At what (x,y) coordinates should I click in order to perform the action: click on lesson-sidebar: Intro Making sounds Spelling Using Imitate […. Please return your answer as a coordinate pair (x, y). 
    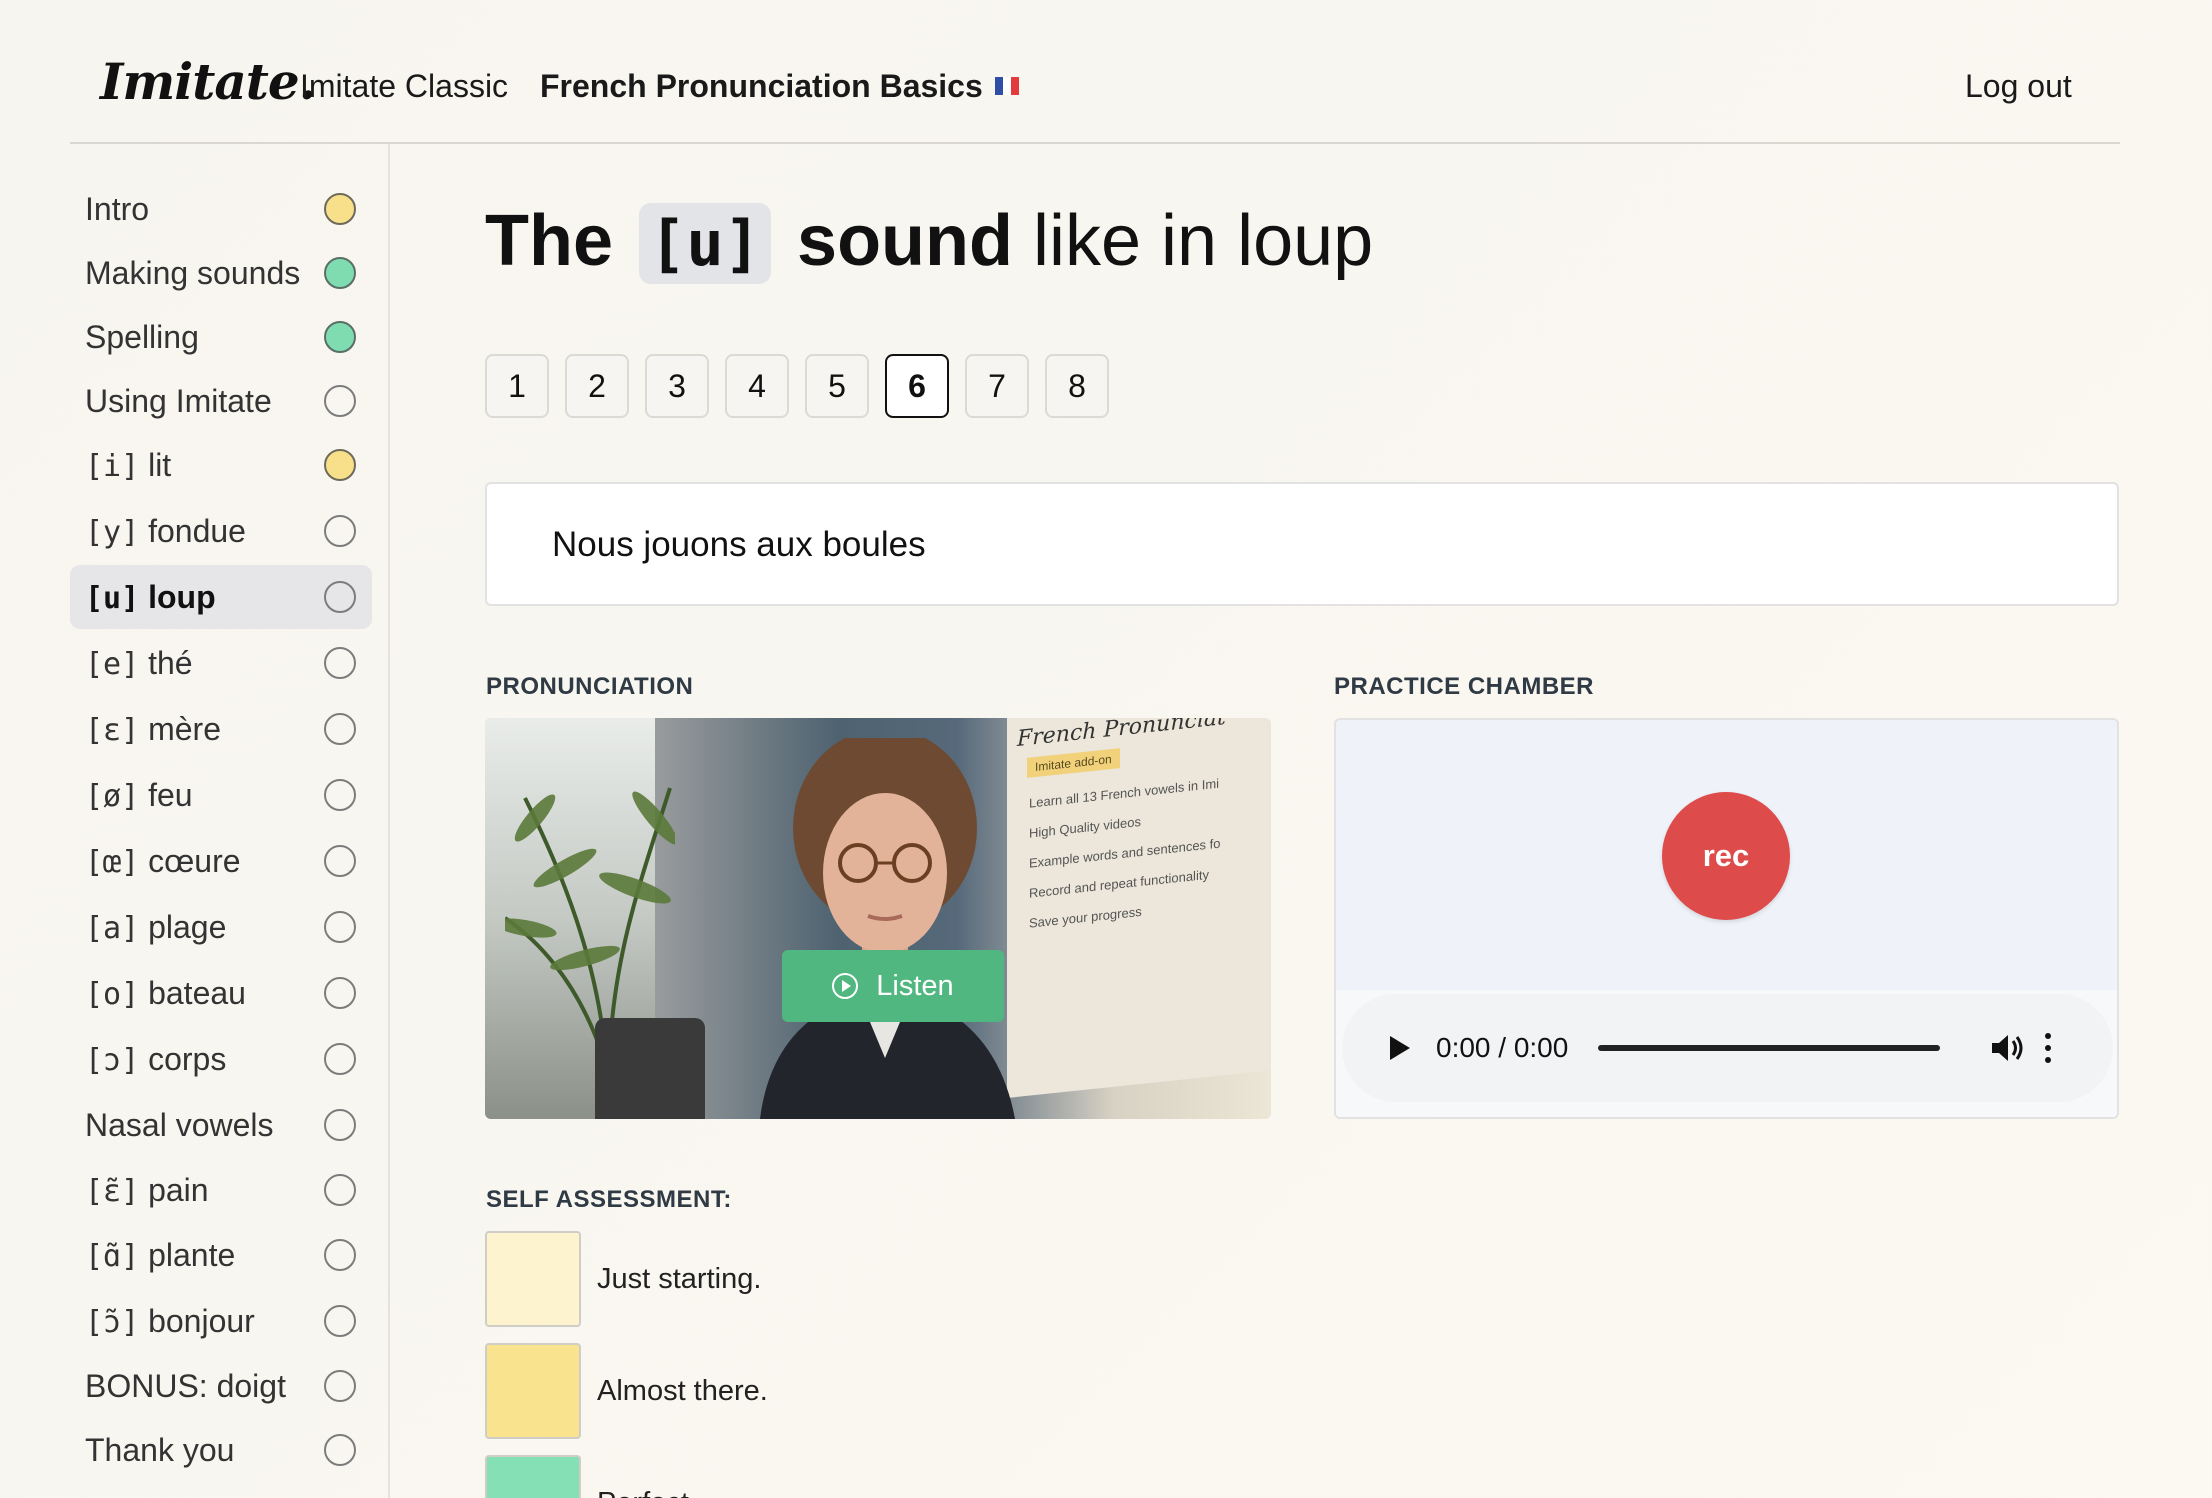
    Looking at the image, I should click on (230, 821).